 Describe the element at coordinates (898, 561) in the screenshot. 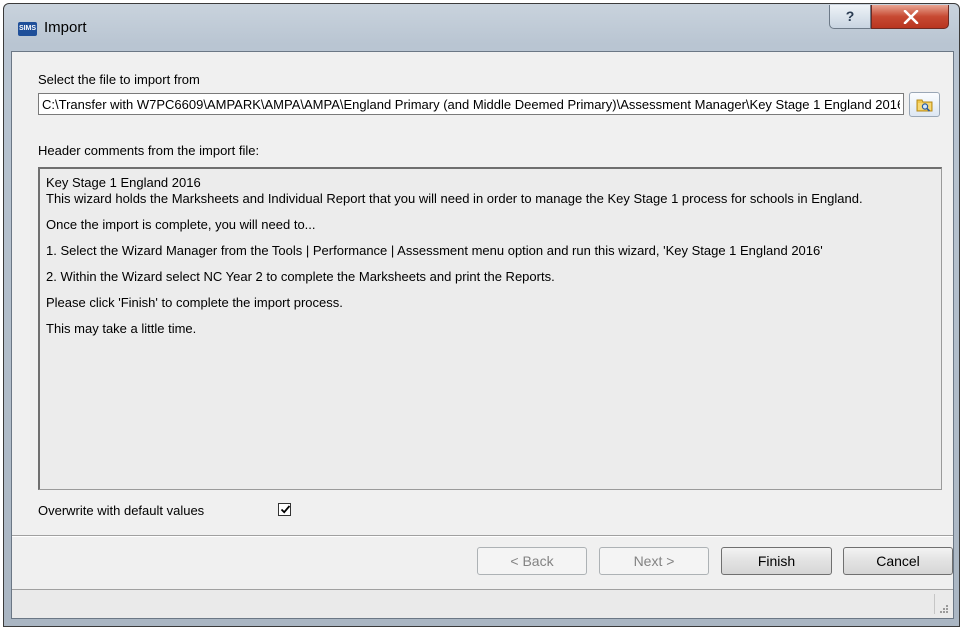

I see `cancel-button: Cancel` at that location.